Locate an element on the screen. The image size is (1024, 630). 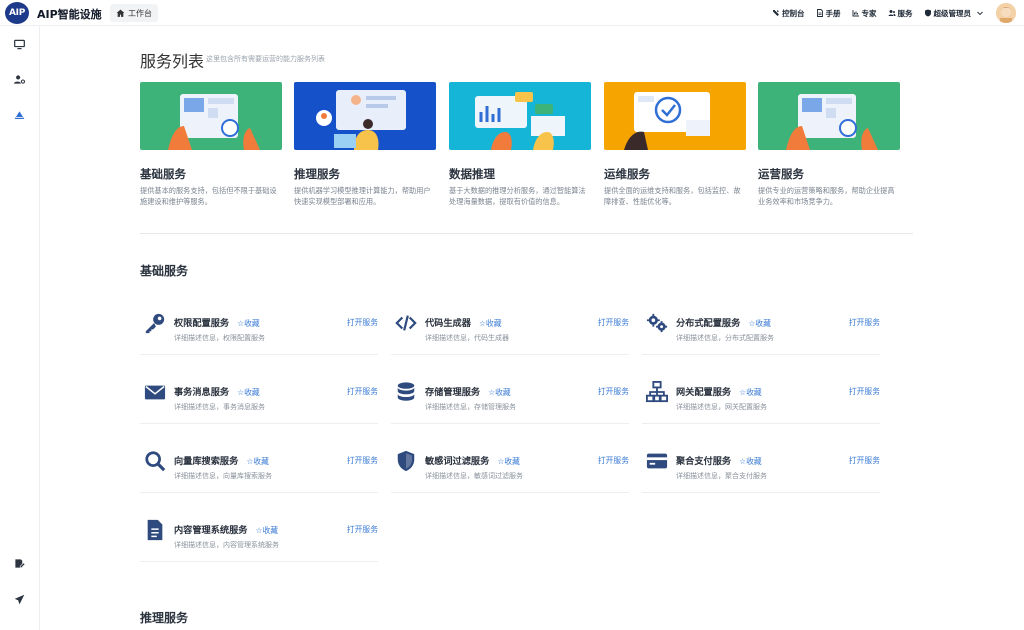
search-icon is located at coordinates (155, 461).